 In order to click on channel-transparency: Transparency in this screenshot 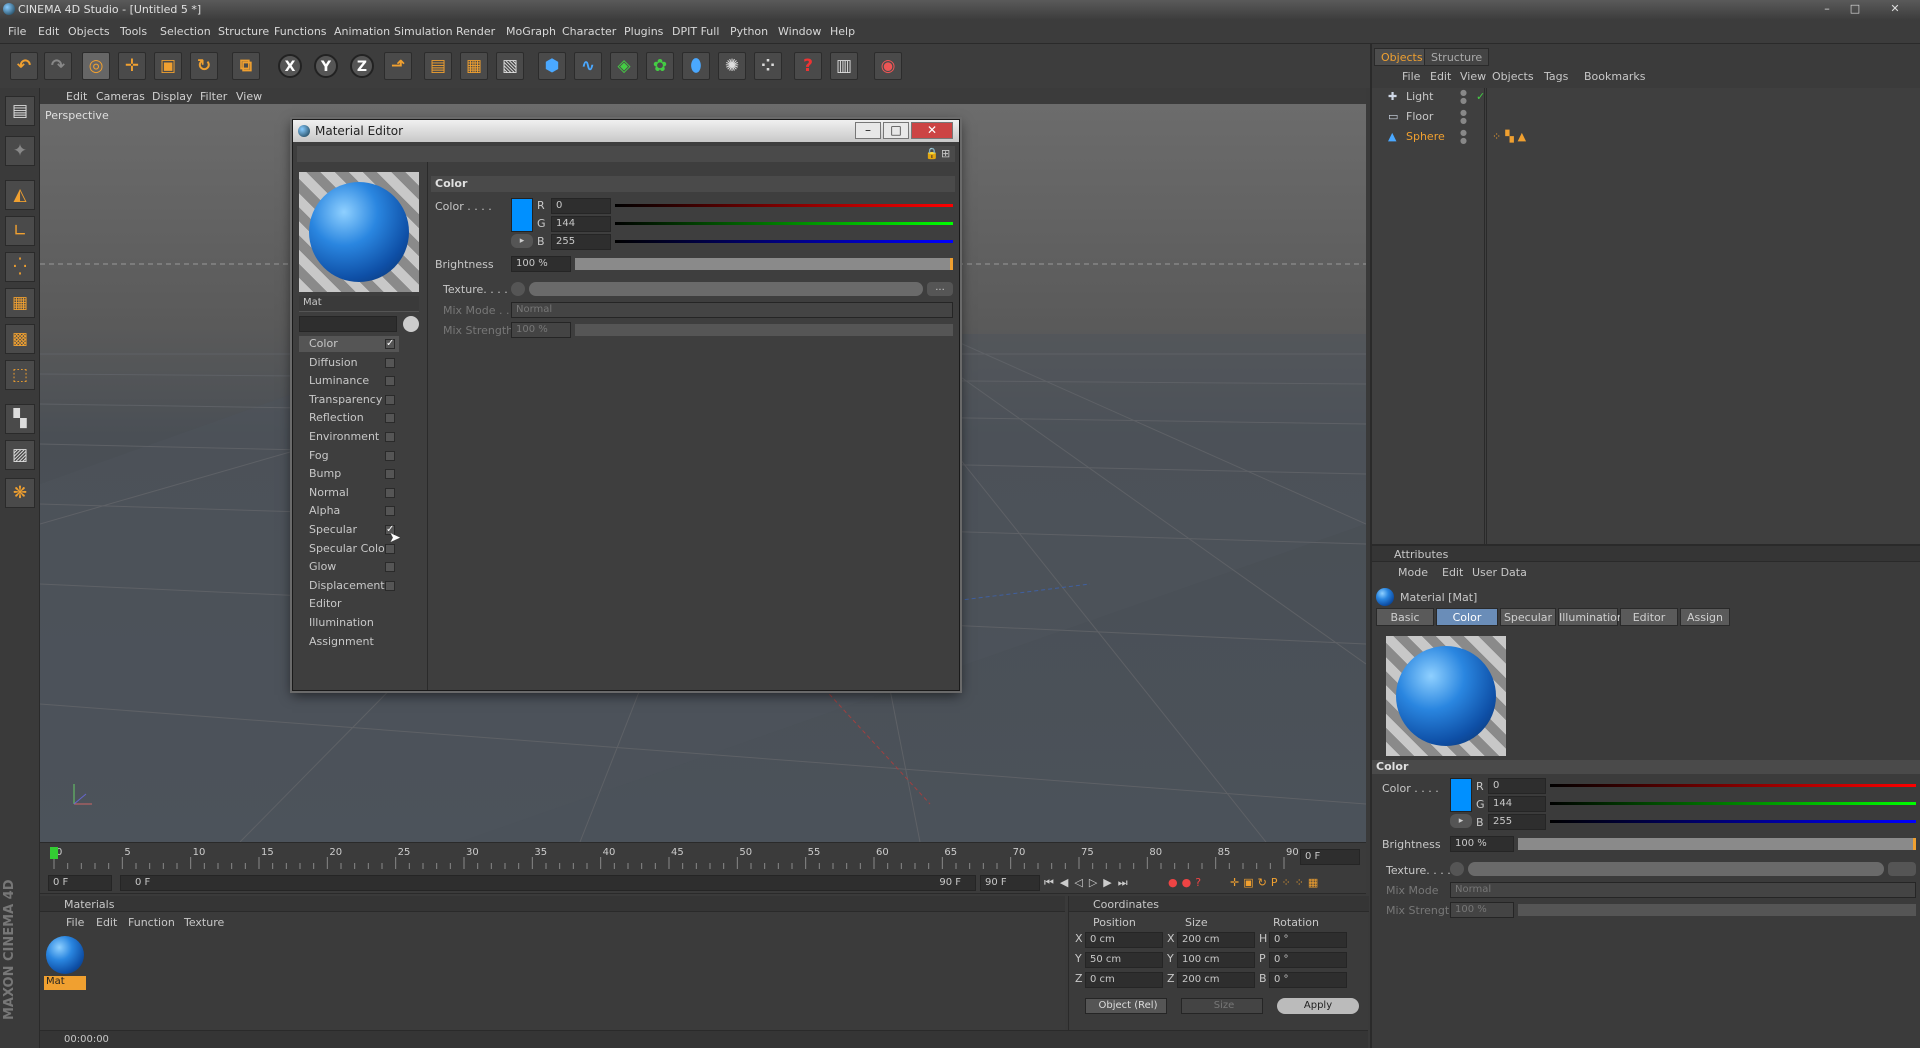, I will do `click(349, 400)`.